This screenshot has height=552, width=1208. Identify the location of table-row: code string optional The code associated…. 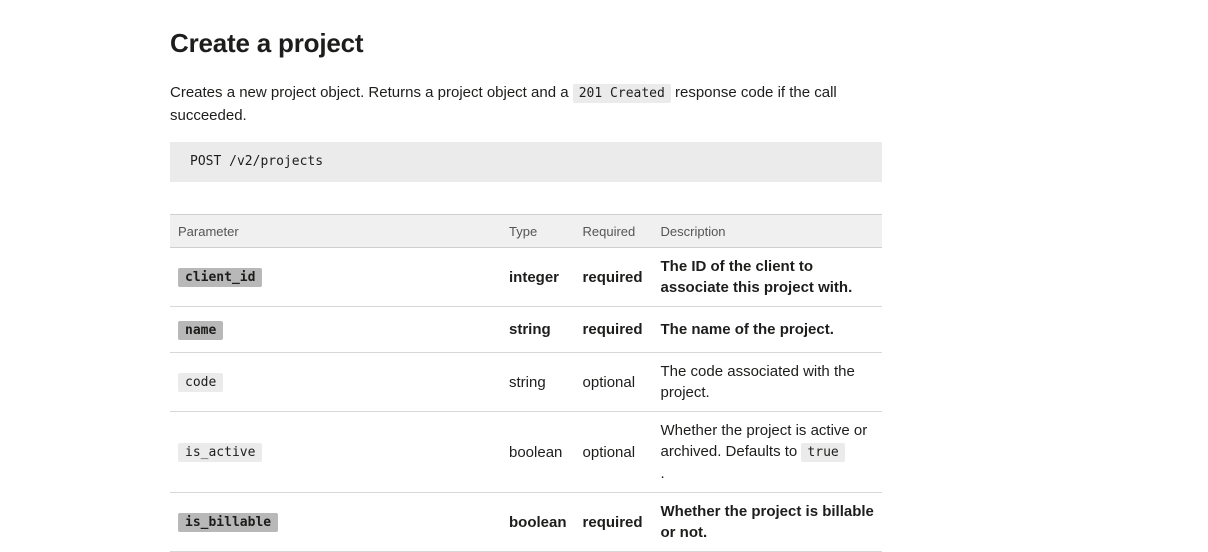
(526, 382).